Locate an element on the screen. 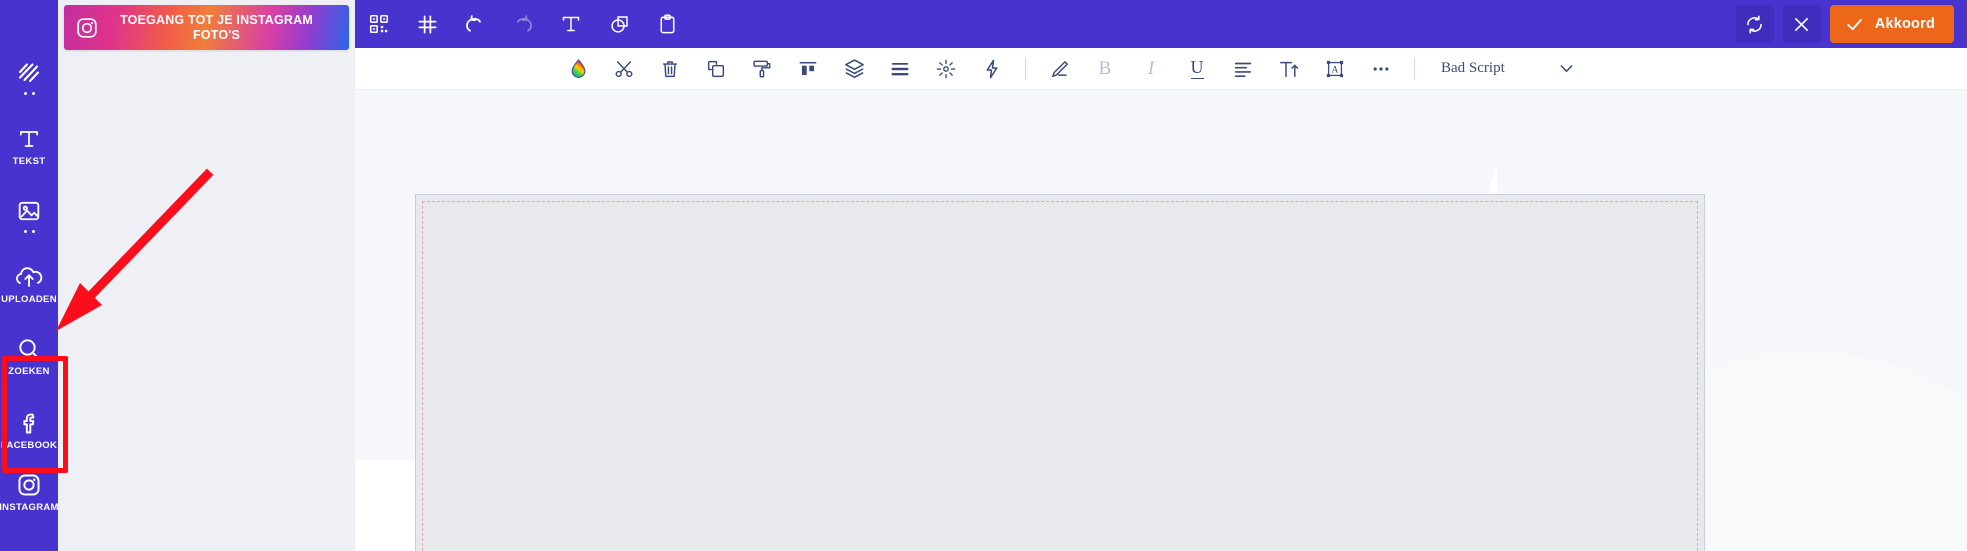 This screenshot has width=1967, height=551. check-icon is located at coordinates (1854, 24).